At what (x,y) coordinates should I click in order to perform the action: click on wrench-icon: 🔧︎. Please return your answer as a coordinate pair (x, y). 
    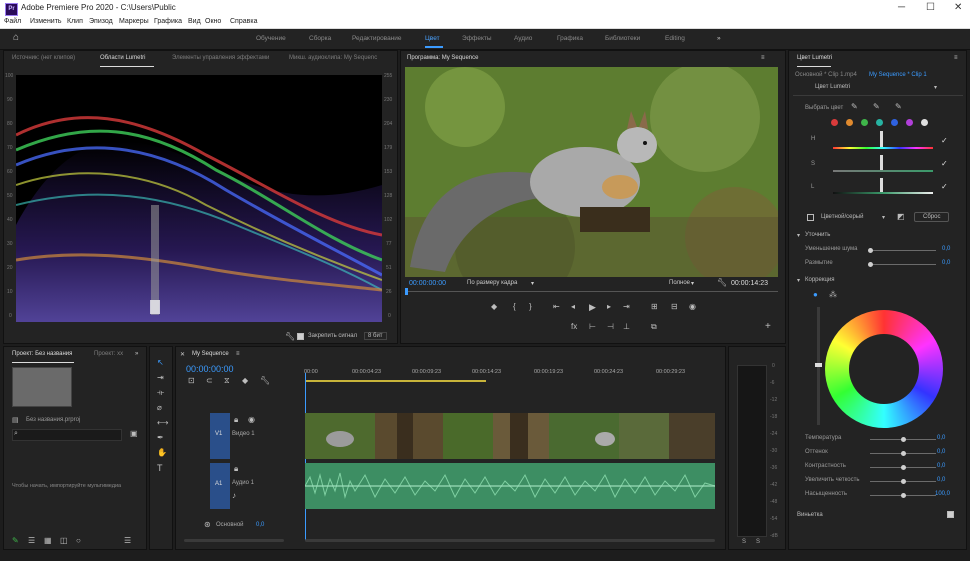
    Looking at the image, I should click on (290, 337).